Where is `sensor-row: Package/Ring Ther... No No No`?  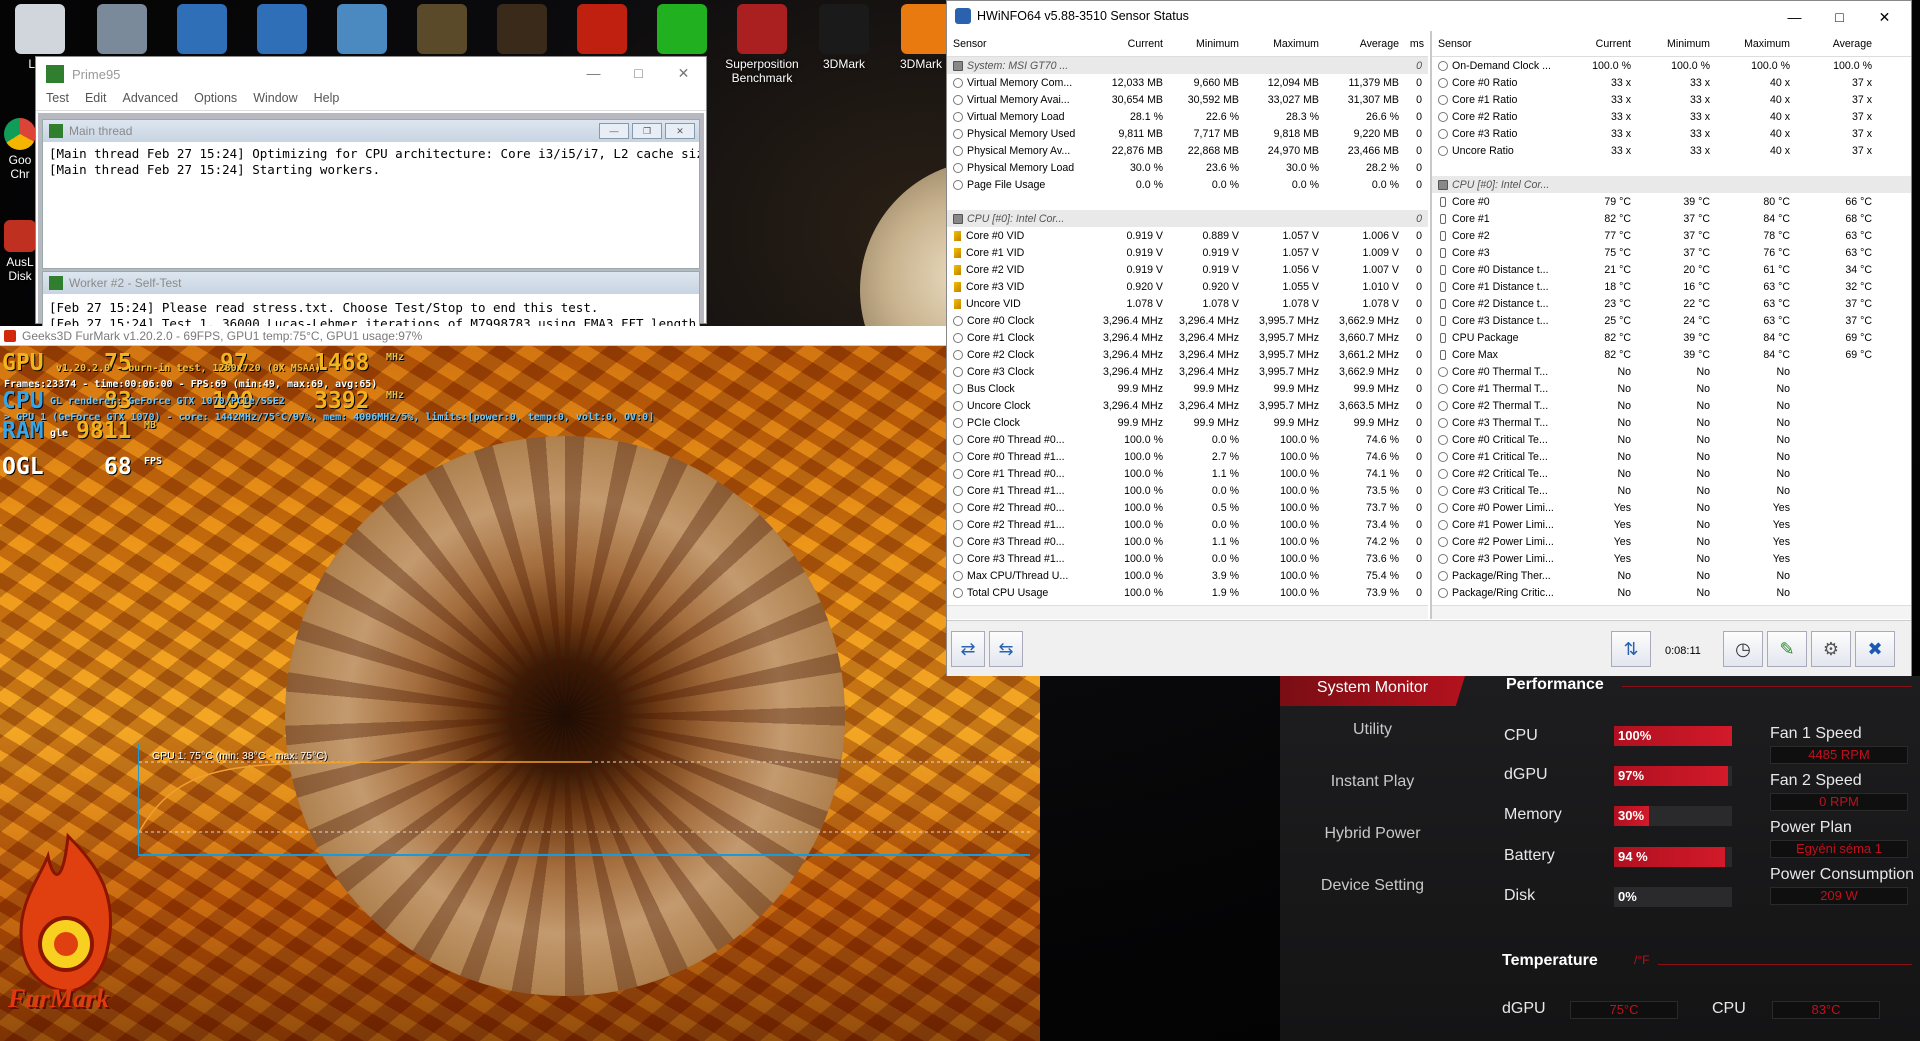
sensor-row: Package/Ring Ther... No No No is located at coordinates (1671, 575).